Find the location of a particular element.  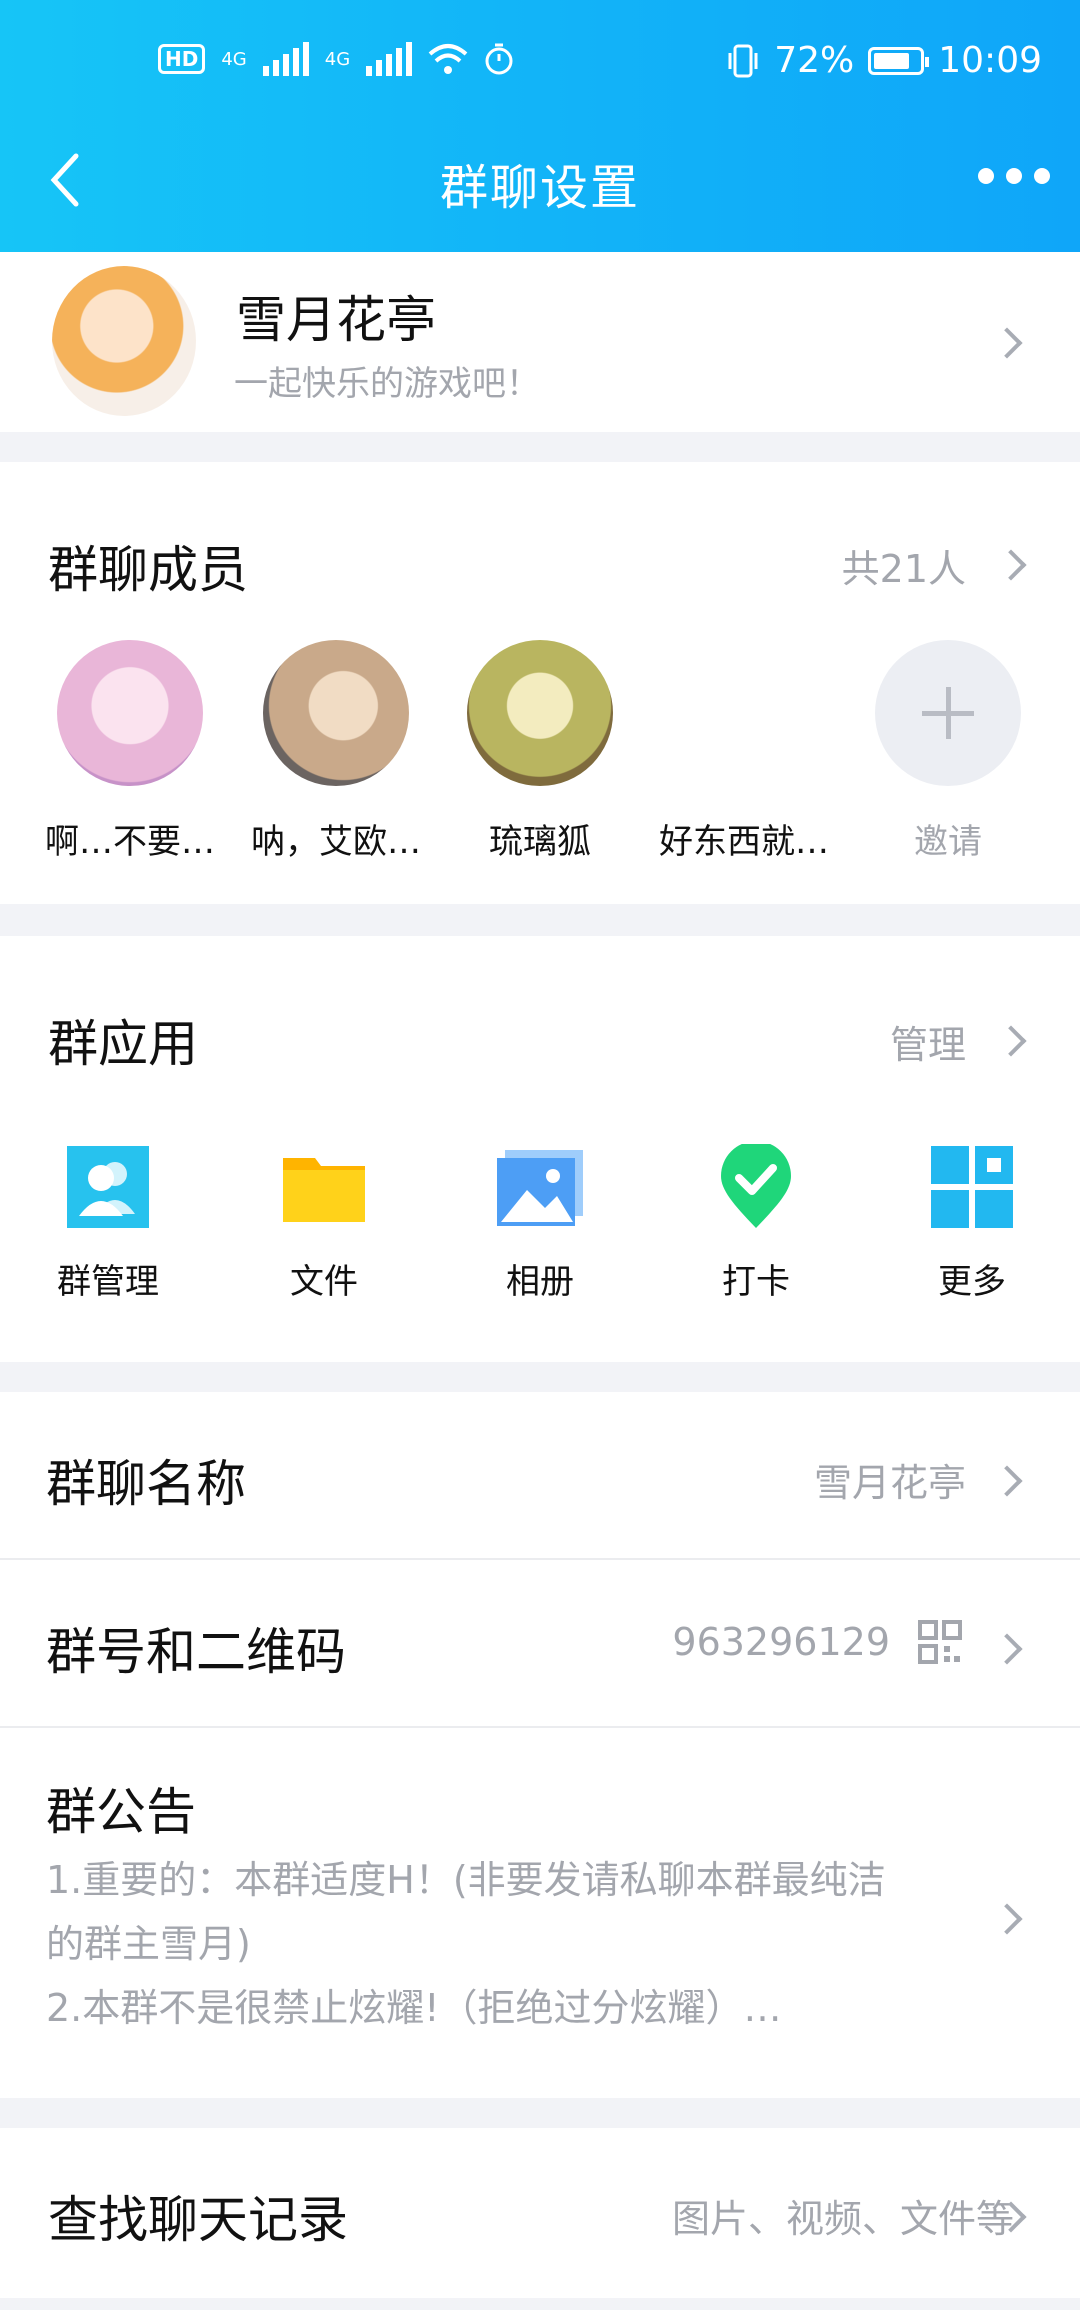

member-item: 琉璃狐 is located at coordinates (540, 751).